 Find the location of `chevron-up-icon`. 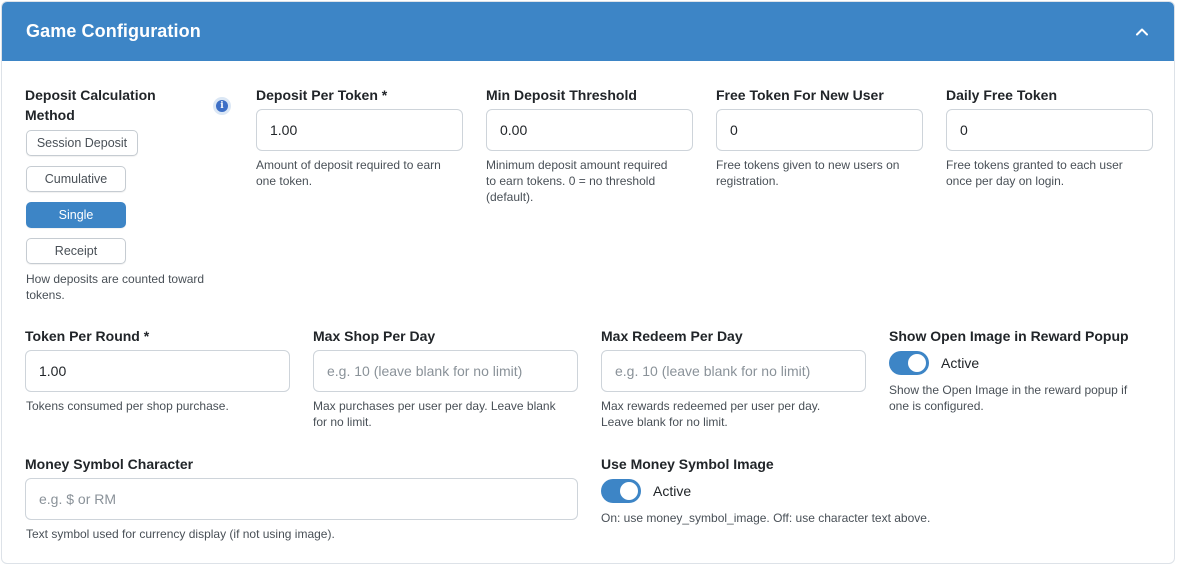

chevron-up-icon is located at coordinates (1142, 32).